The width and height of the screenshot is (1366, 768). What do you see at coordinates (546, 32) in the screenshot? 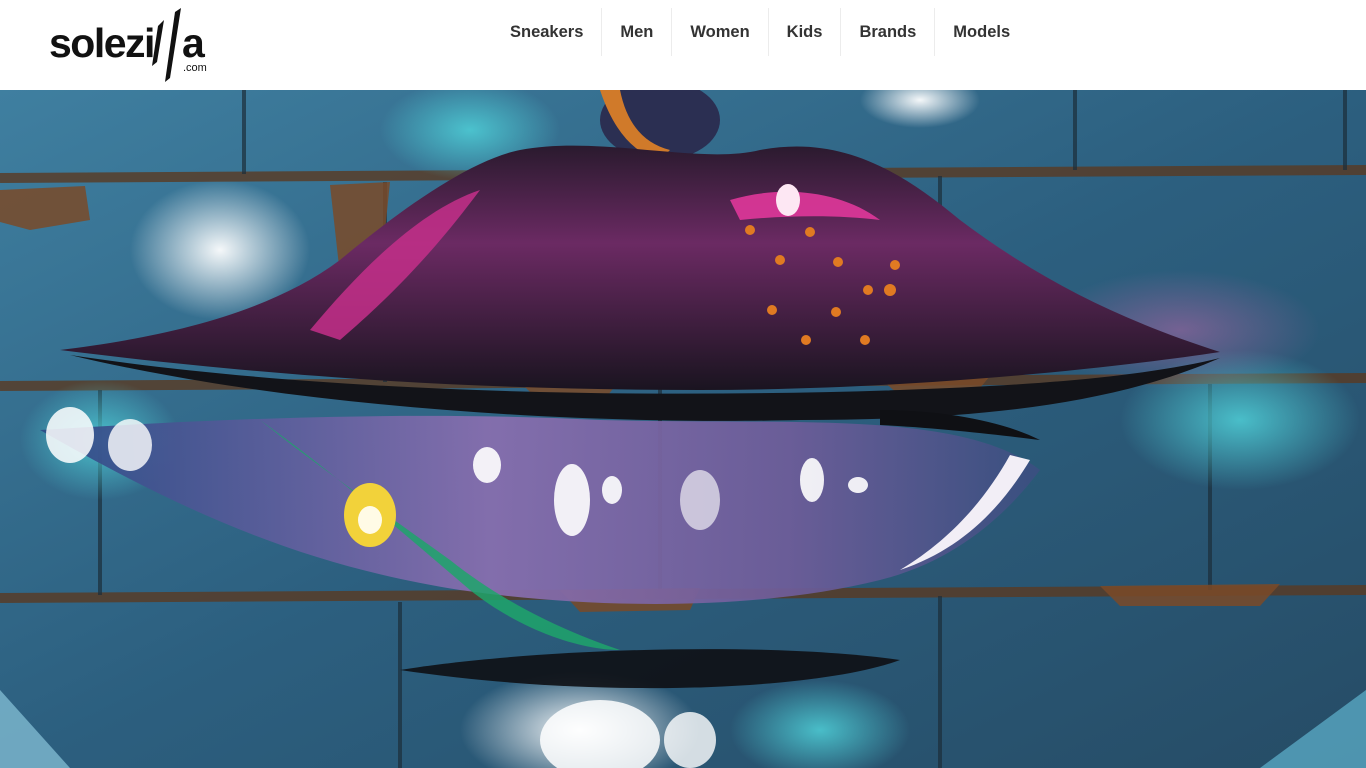
I see `nav-item-sneakers: Sneakers` at bounding box center [546, 32].